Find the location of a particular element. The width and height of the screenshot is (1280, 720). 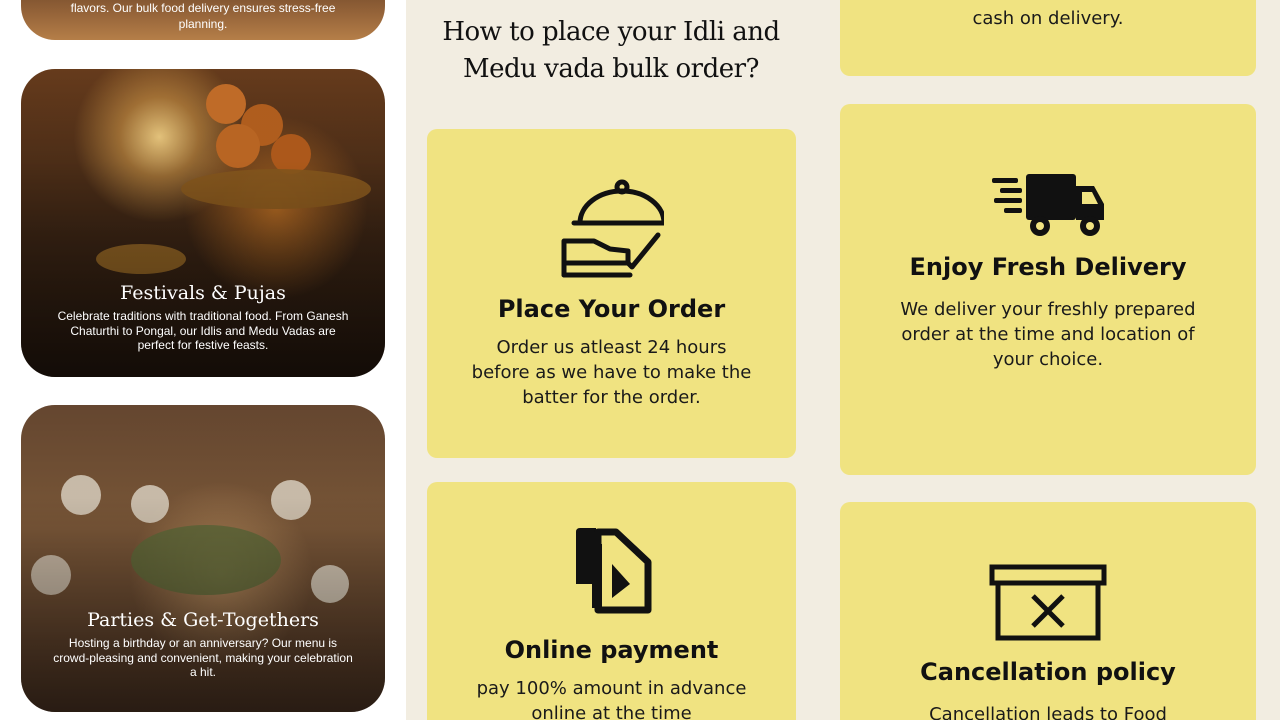

step-desc: cash on delivery. is located at coordinates (1048, 18).